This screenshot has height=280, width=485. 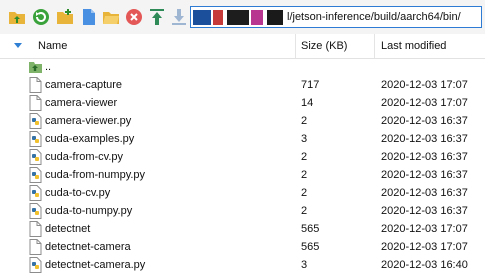 What do you see at coordinates (242, 121) in the screenshot?
I see `file-row: camera-viewer.py 2 2020-12-03 16:37` at bounding box center [242, 121].